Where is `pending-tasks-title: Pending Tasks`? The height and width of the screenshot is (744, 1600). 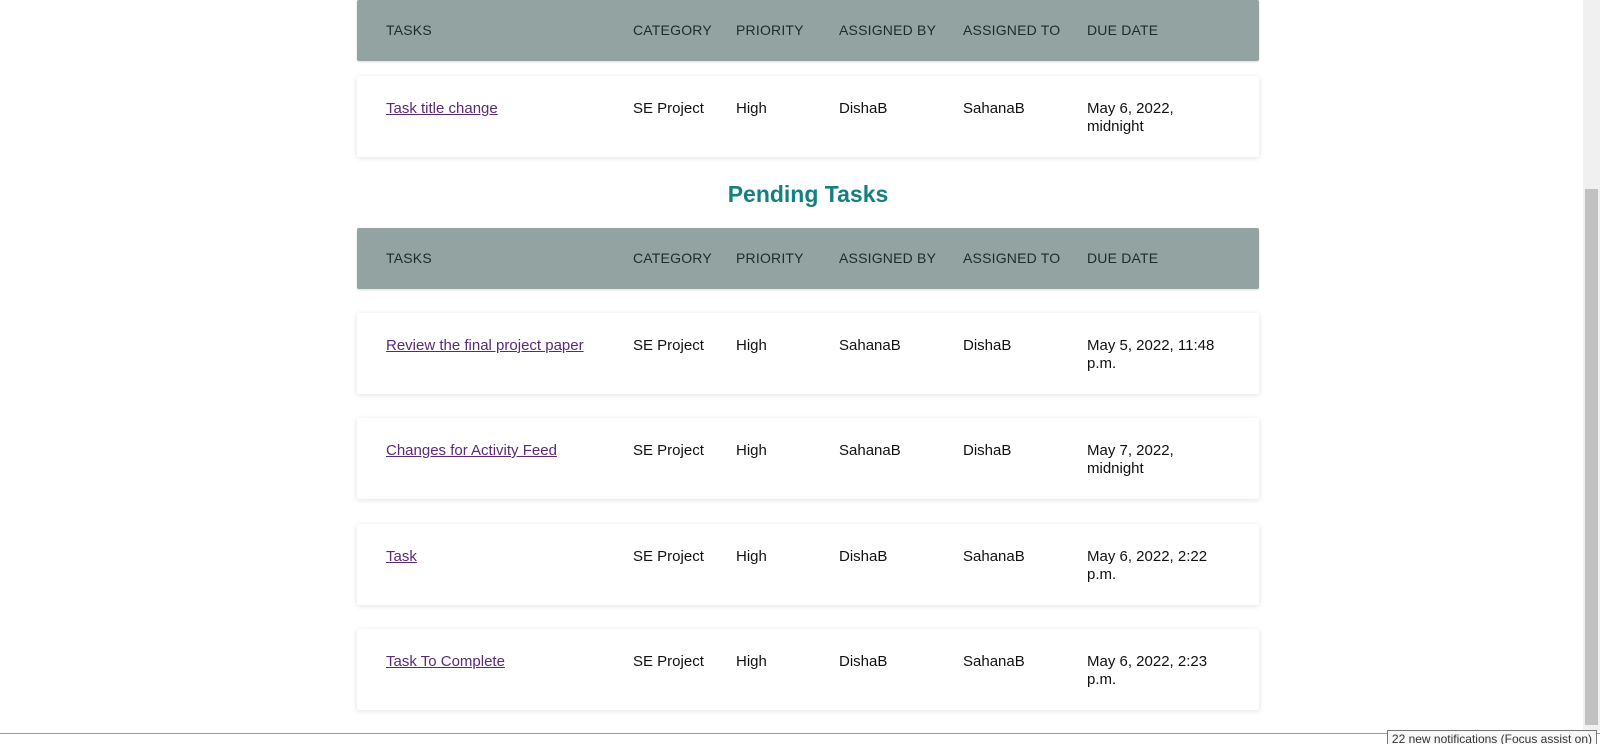 pending-tasks-title: Pending Tasks is located at coordinates (808, 194).